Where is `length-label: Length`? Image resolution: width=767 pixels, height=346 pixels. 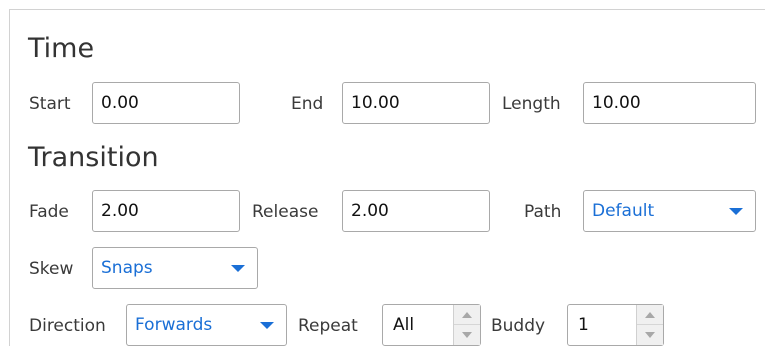 length-label: Length is located at coordinates (531, 104).